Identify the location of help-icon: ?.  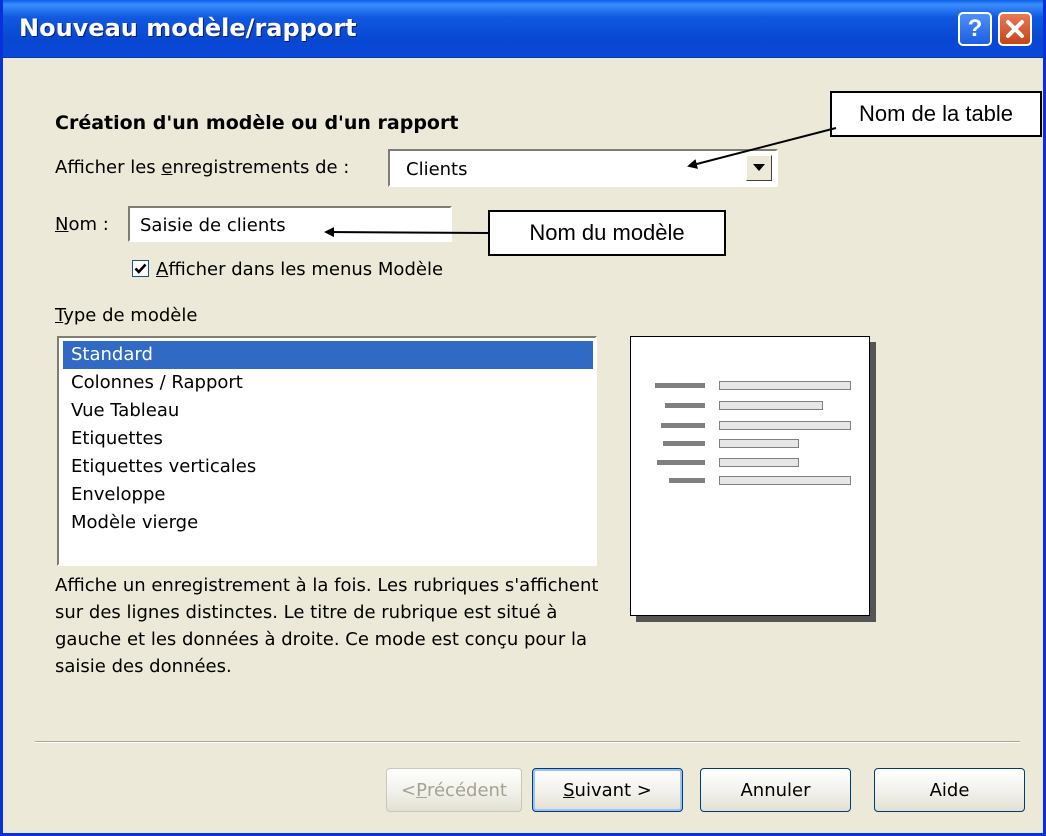
(975, 28).